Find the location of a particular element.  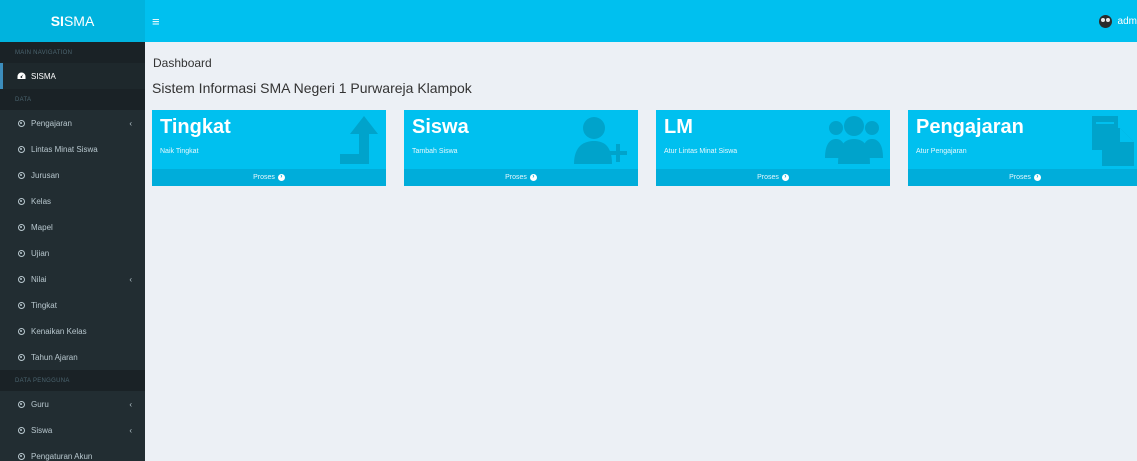

sidebar-item-jurusan: Jurusan is located at coordinates (72, 175).